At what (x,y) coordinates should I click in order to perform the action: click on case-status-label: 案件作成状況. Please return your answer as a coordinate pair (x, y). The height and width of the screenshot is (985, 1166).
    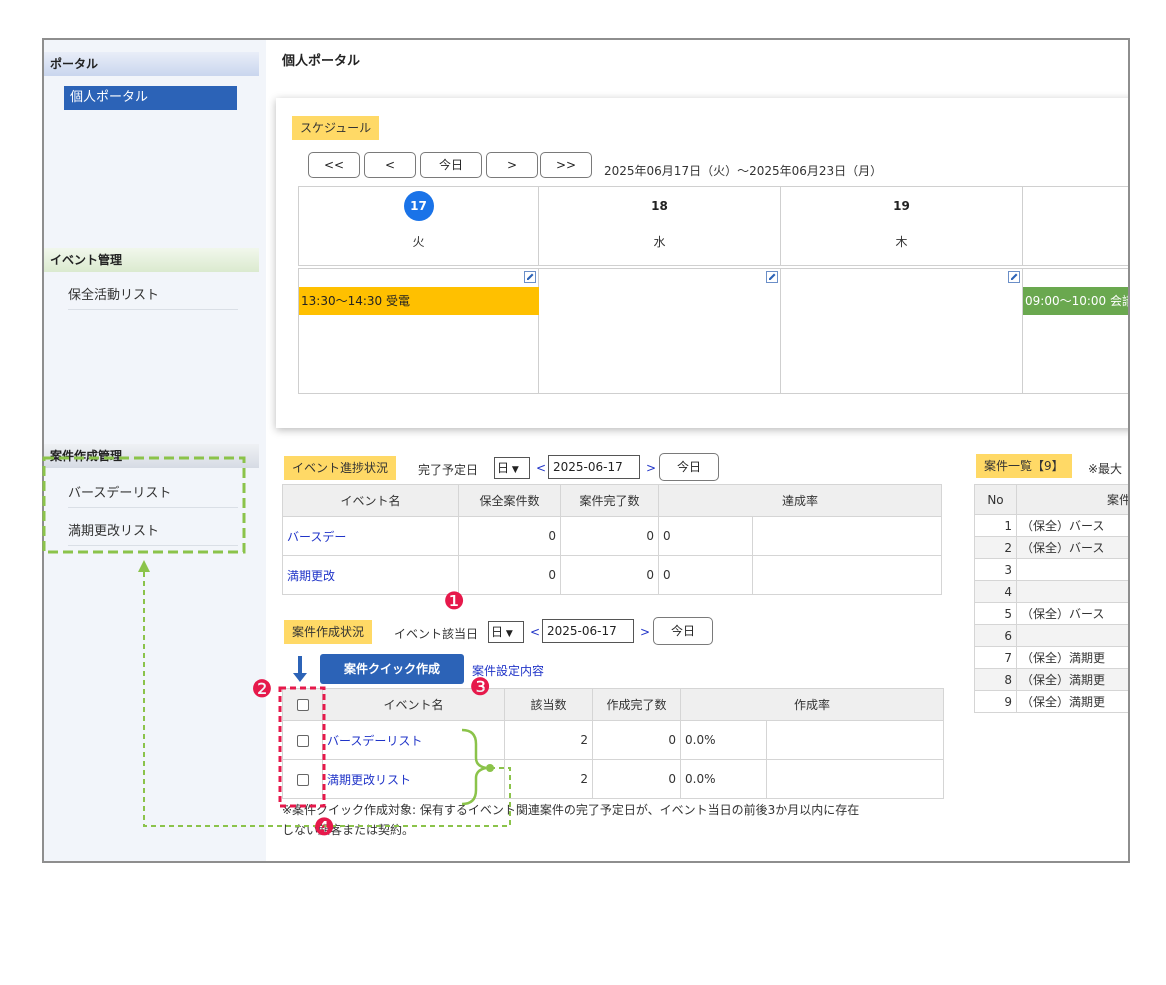
    Looking at the image, I should click on (328, 632).